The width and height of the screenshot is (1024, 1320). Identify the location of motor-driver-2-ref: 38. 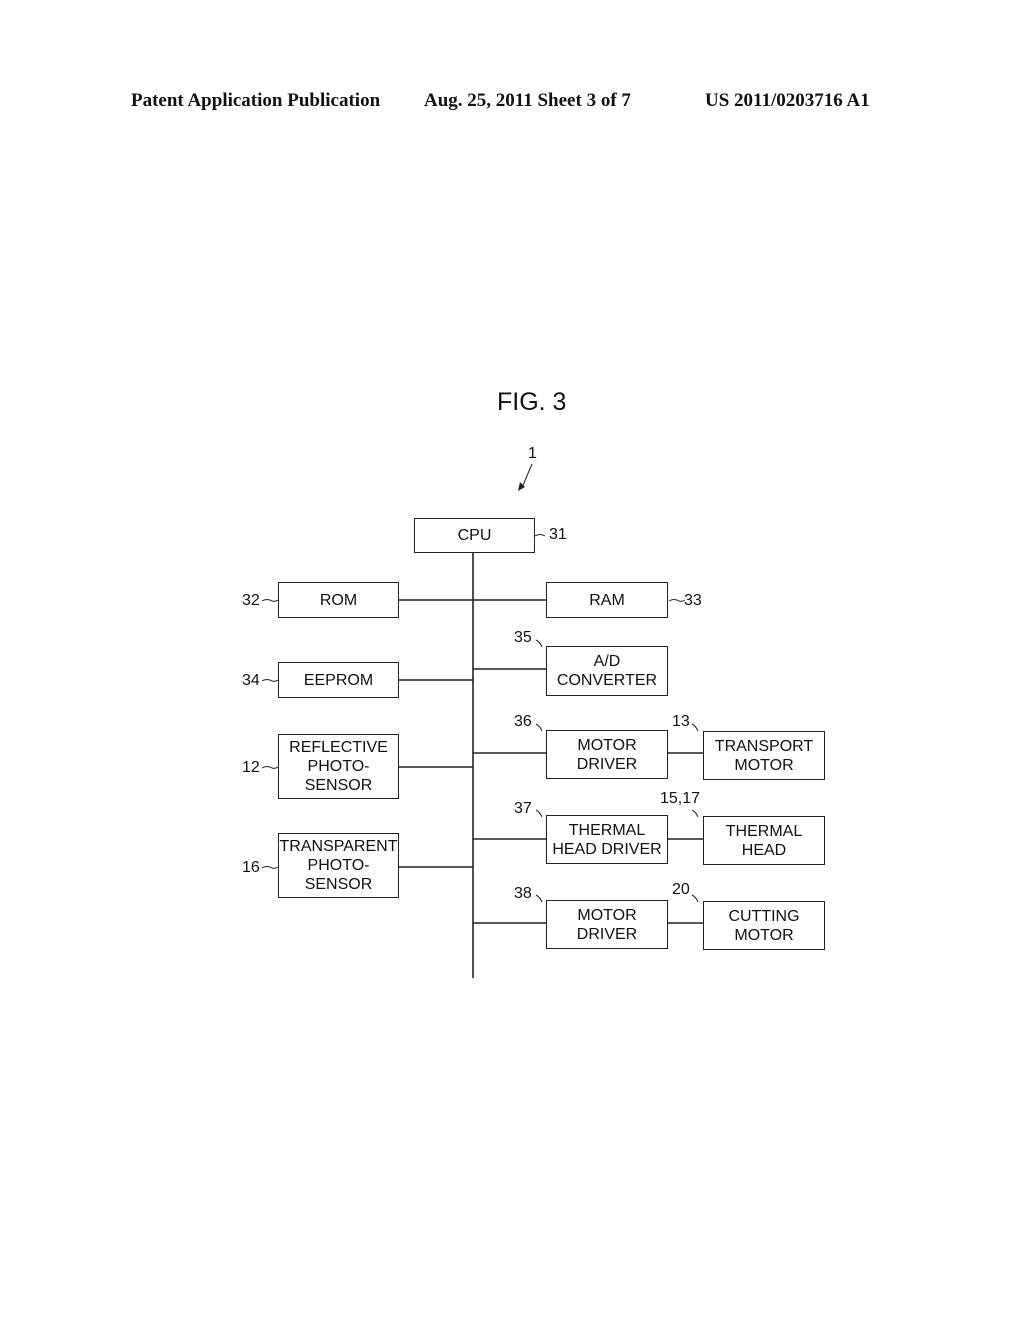
(523, 893).